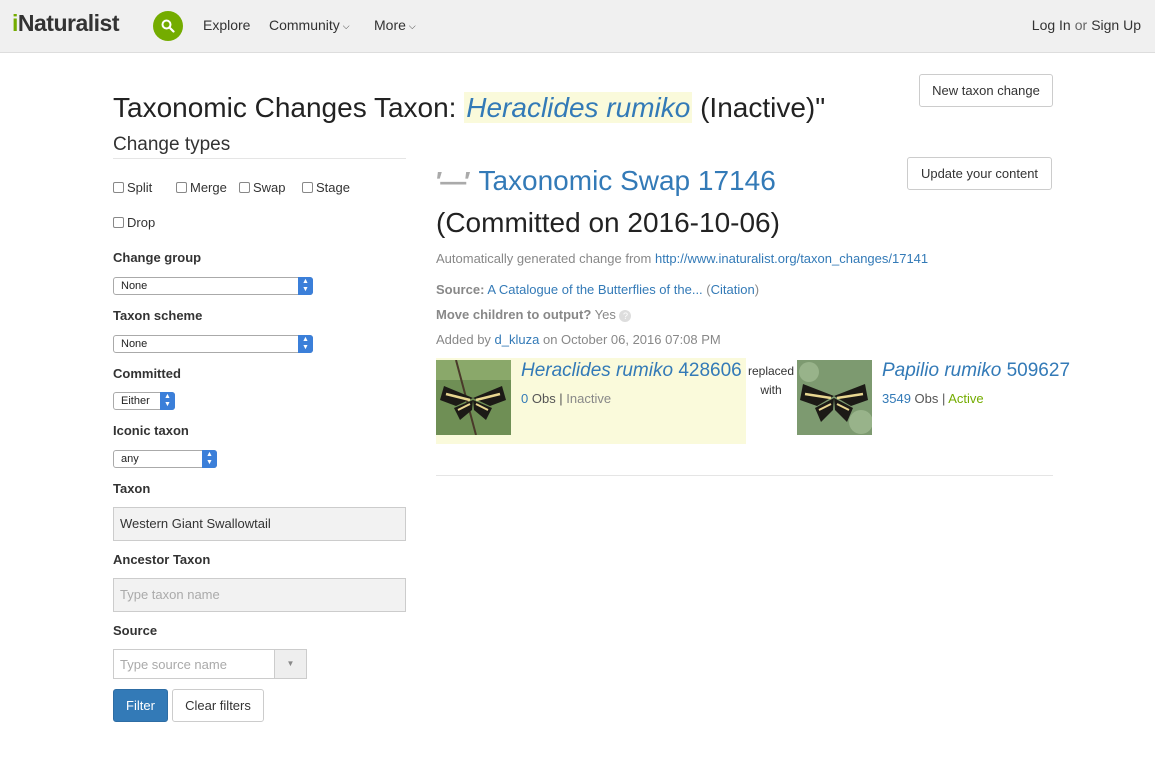  I want to click on new-taxon-photo, so click(834, 397).